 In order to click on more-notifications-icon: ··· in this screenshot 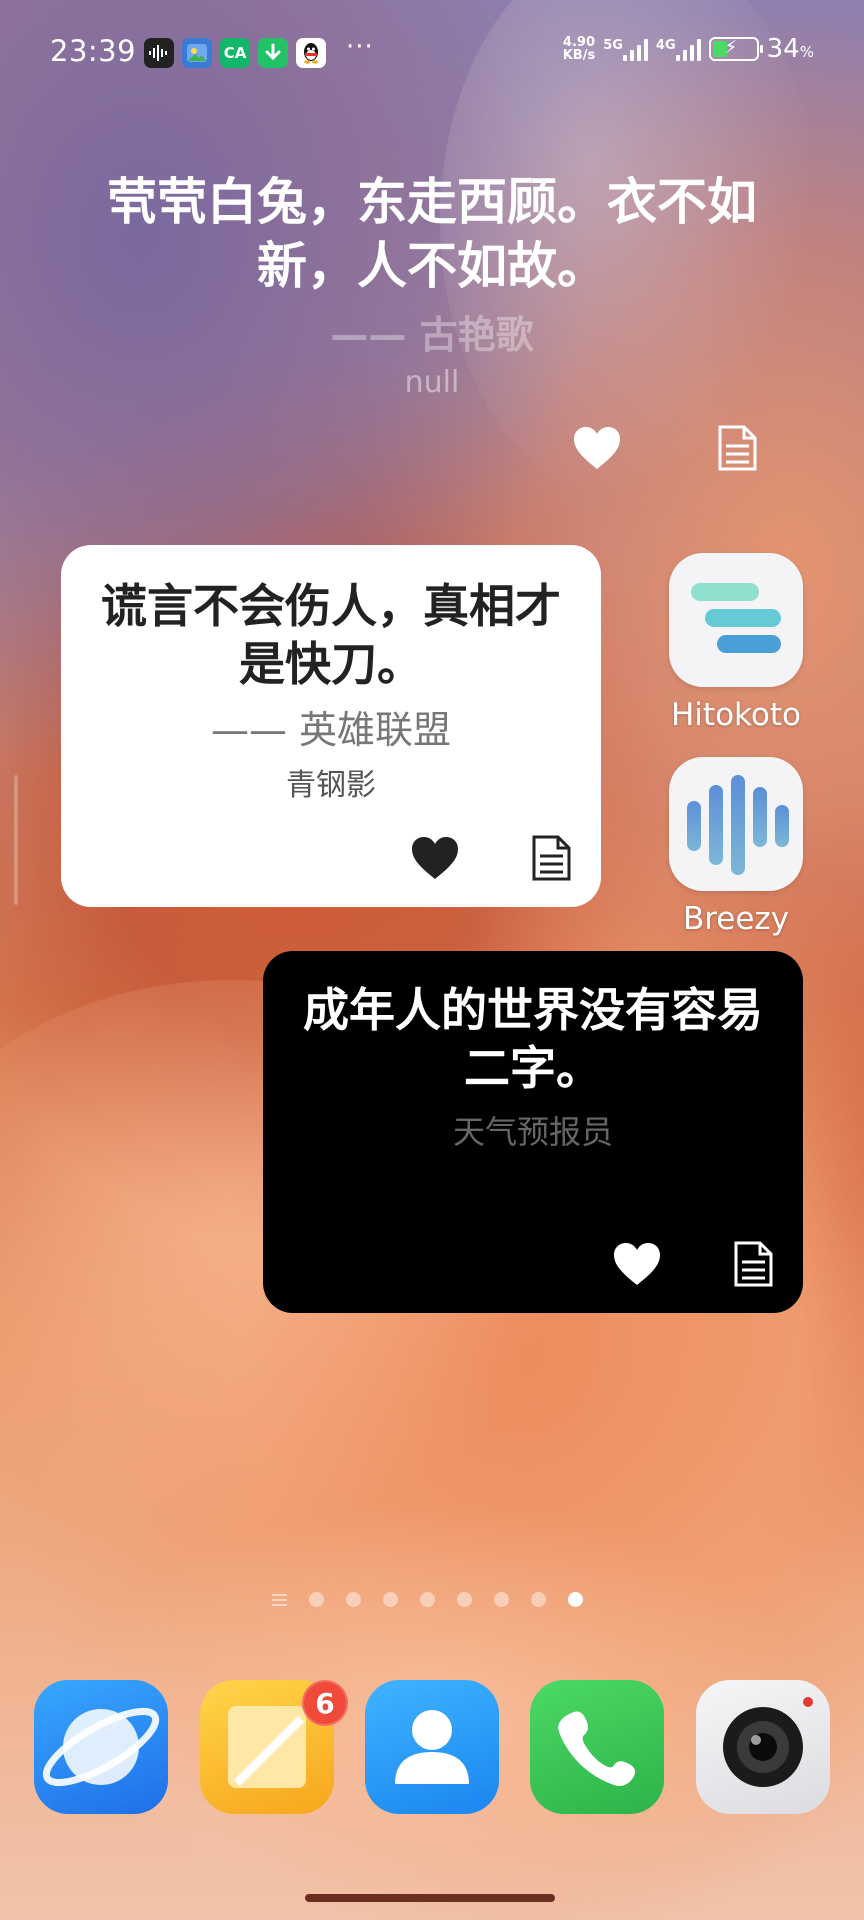, I will do `click(360, 47)`.